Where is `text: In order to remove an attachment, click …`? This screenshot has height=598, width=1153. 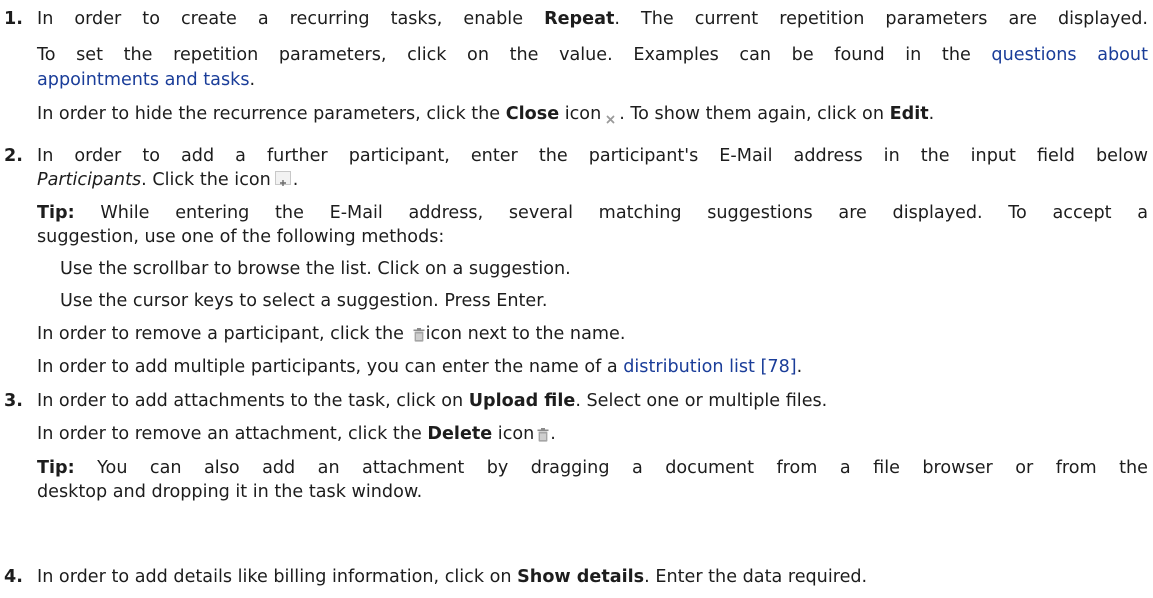 text: In order to remove an attachment, click … is located at coordinates (232, 434).